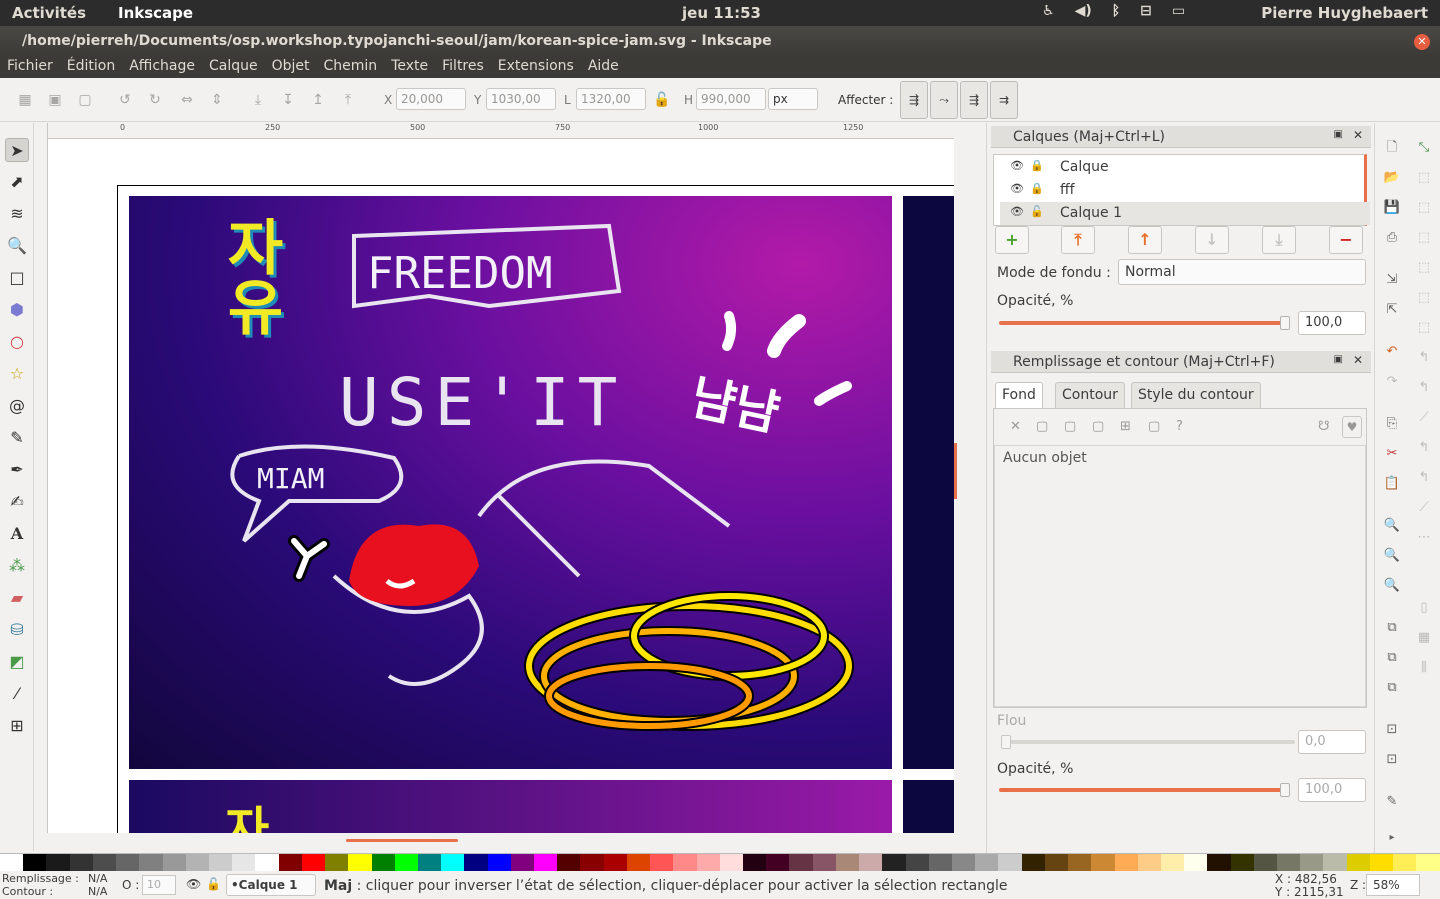 The height and width of the screenshot is (899, 1440). I want to click on user-menu: Pierre Huyghebaert, so click(1344, 13).